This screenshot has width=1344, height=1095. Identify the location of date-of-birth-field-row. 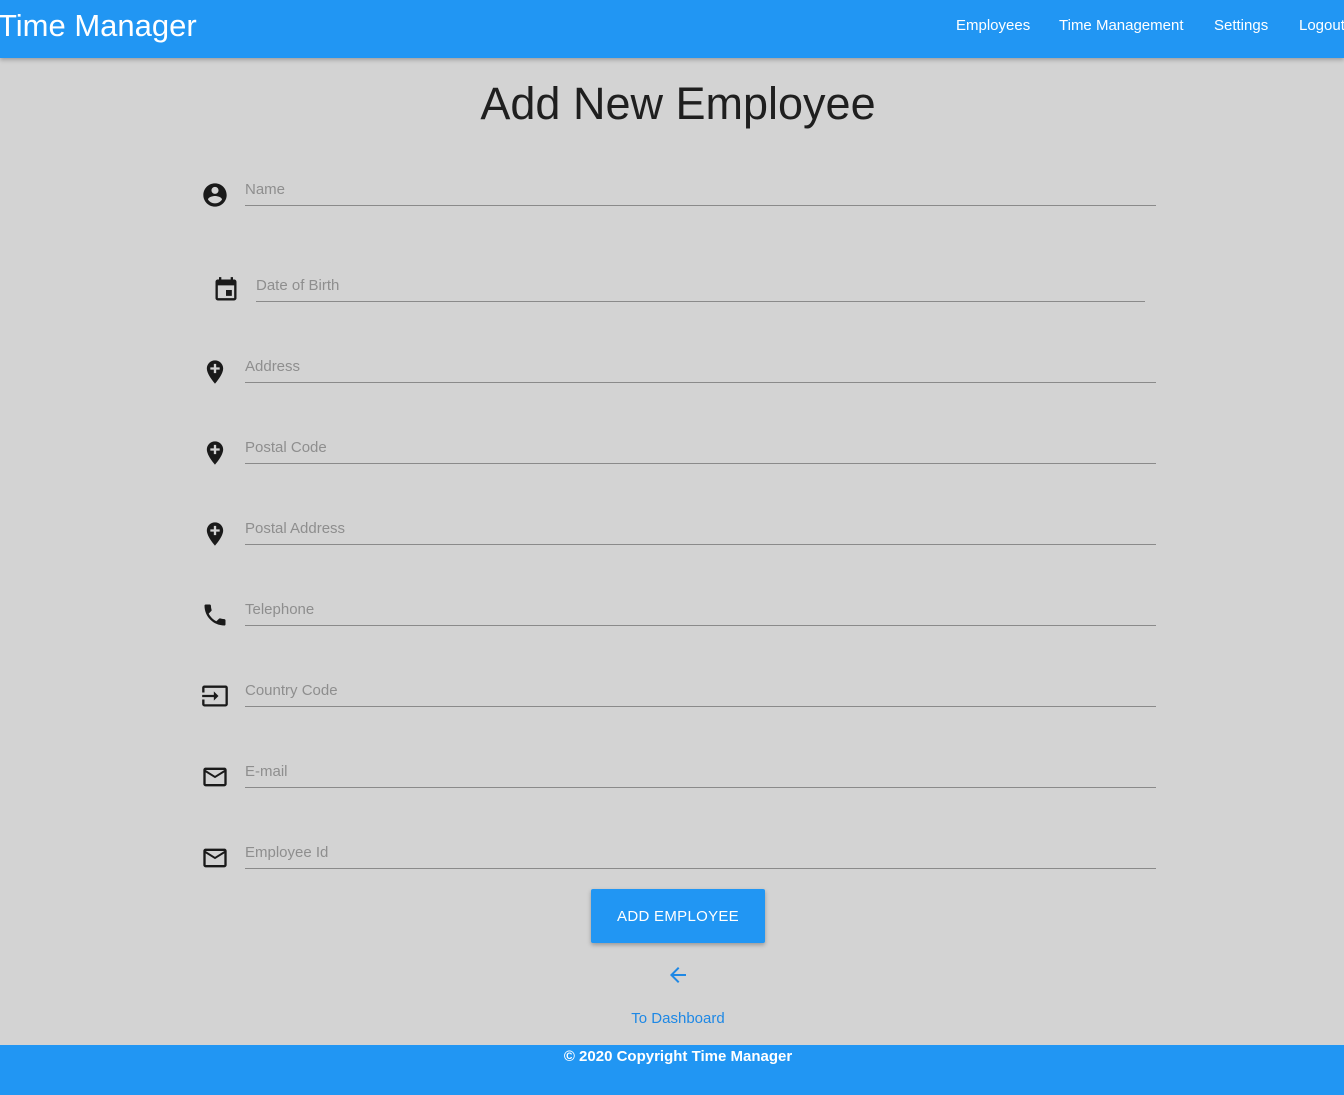
(672, 296).